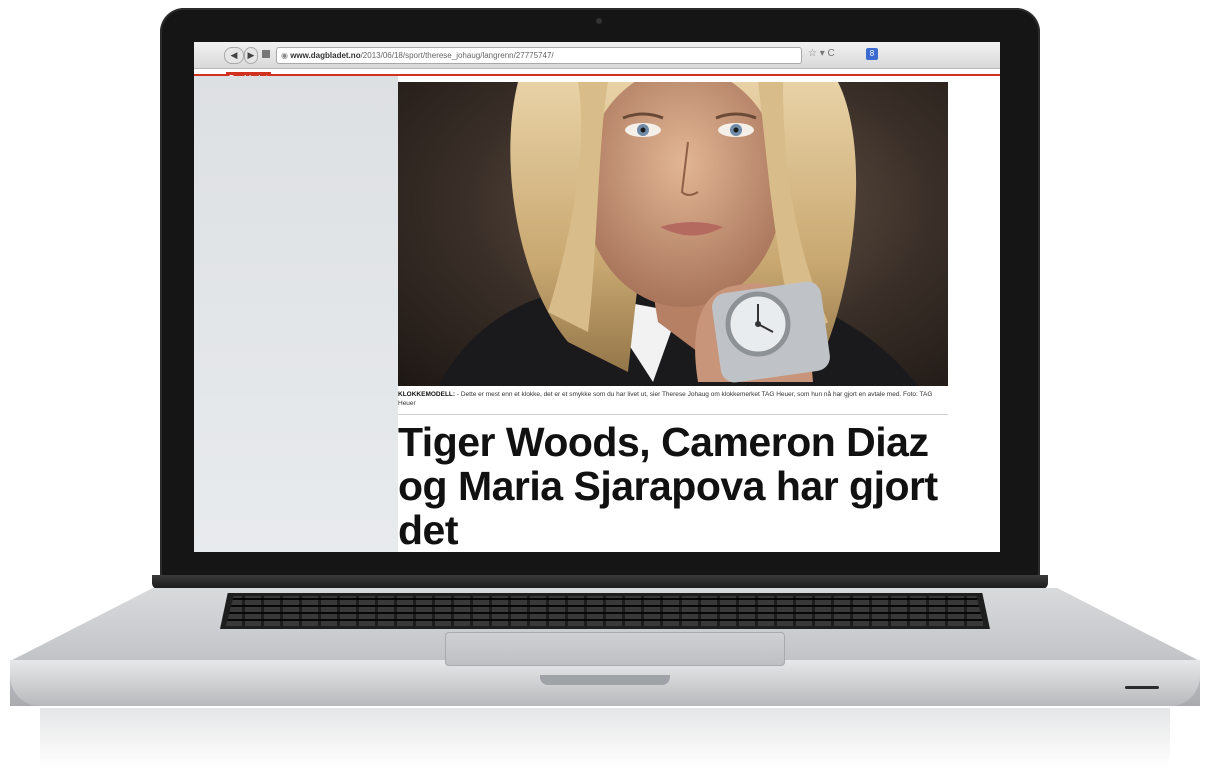 The height and width of the screenshot is (783, 1210). What do you see at coordinates (286, 55) in the screenshot?
I see `globe-icon: ◉` at bounding box center [286, 55].